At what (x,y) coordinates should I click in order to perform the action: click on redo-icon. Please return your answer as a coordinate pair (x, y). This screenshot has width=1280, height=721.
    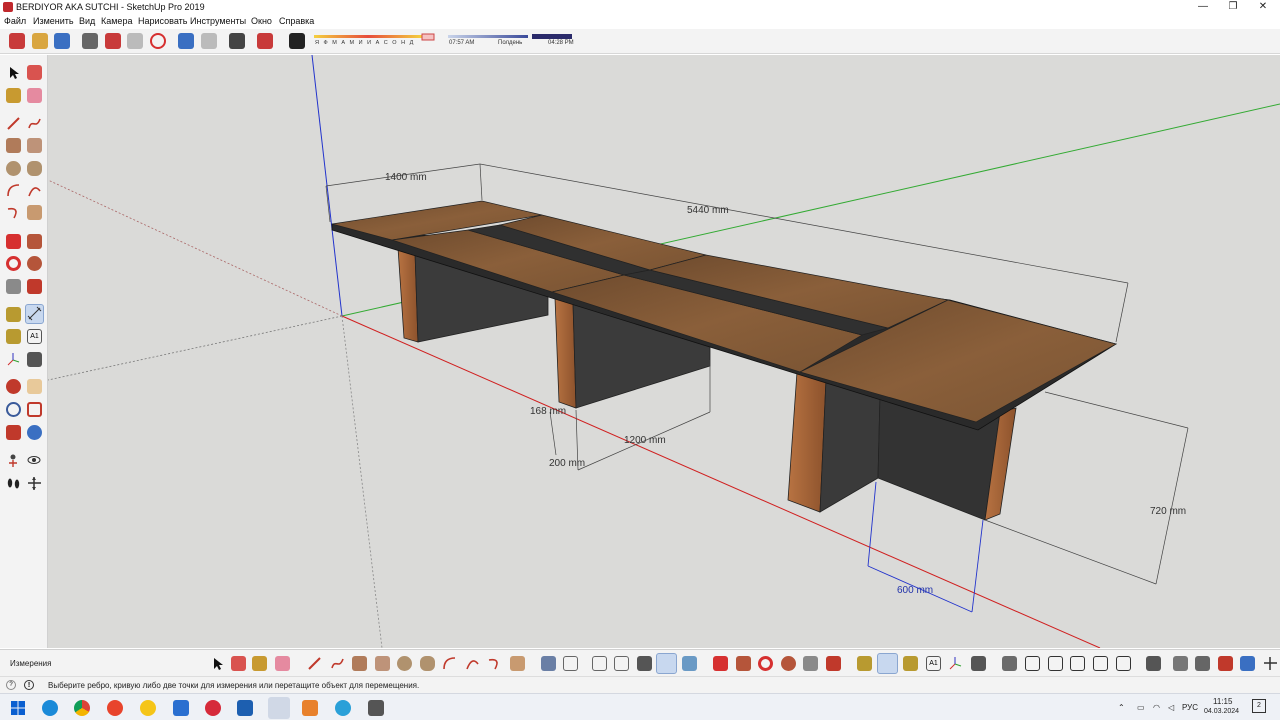
    Looking at the image, I should click on (209, 41).